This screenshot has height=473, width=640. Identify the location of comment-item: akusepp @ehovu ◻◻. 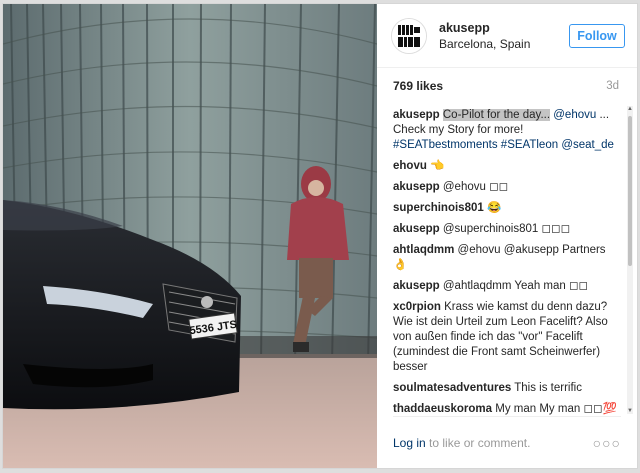
(506, 187).